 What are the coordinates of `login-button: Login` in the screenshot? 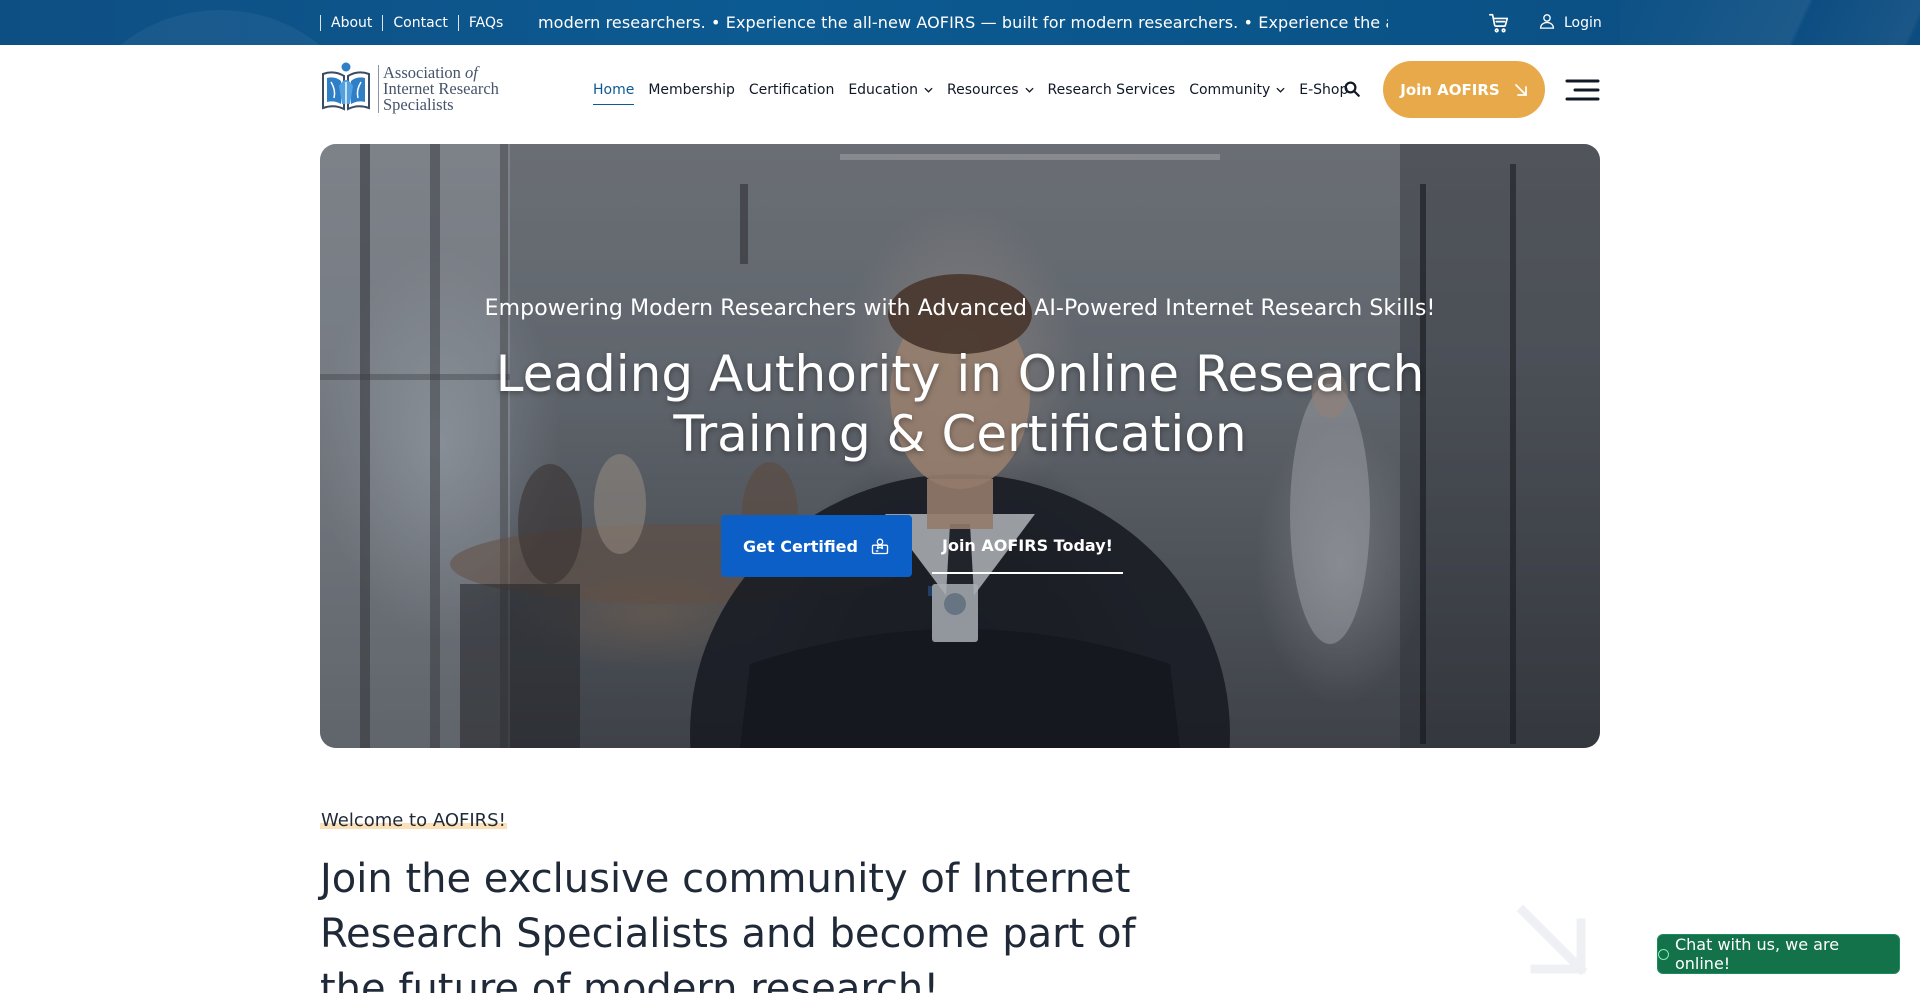 It's located at (1570, 22).